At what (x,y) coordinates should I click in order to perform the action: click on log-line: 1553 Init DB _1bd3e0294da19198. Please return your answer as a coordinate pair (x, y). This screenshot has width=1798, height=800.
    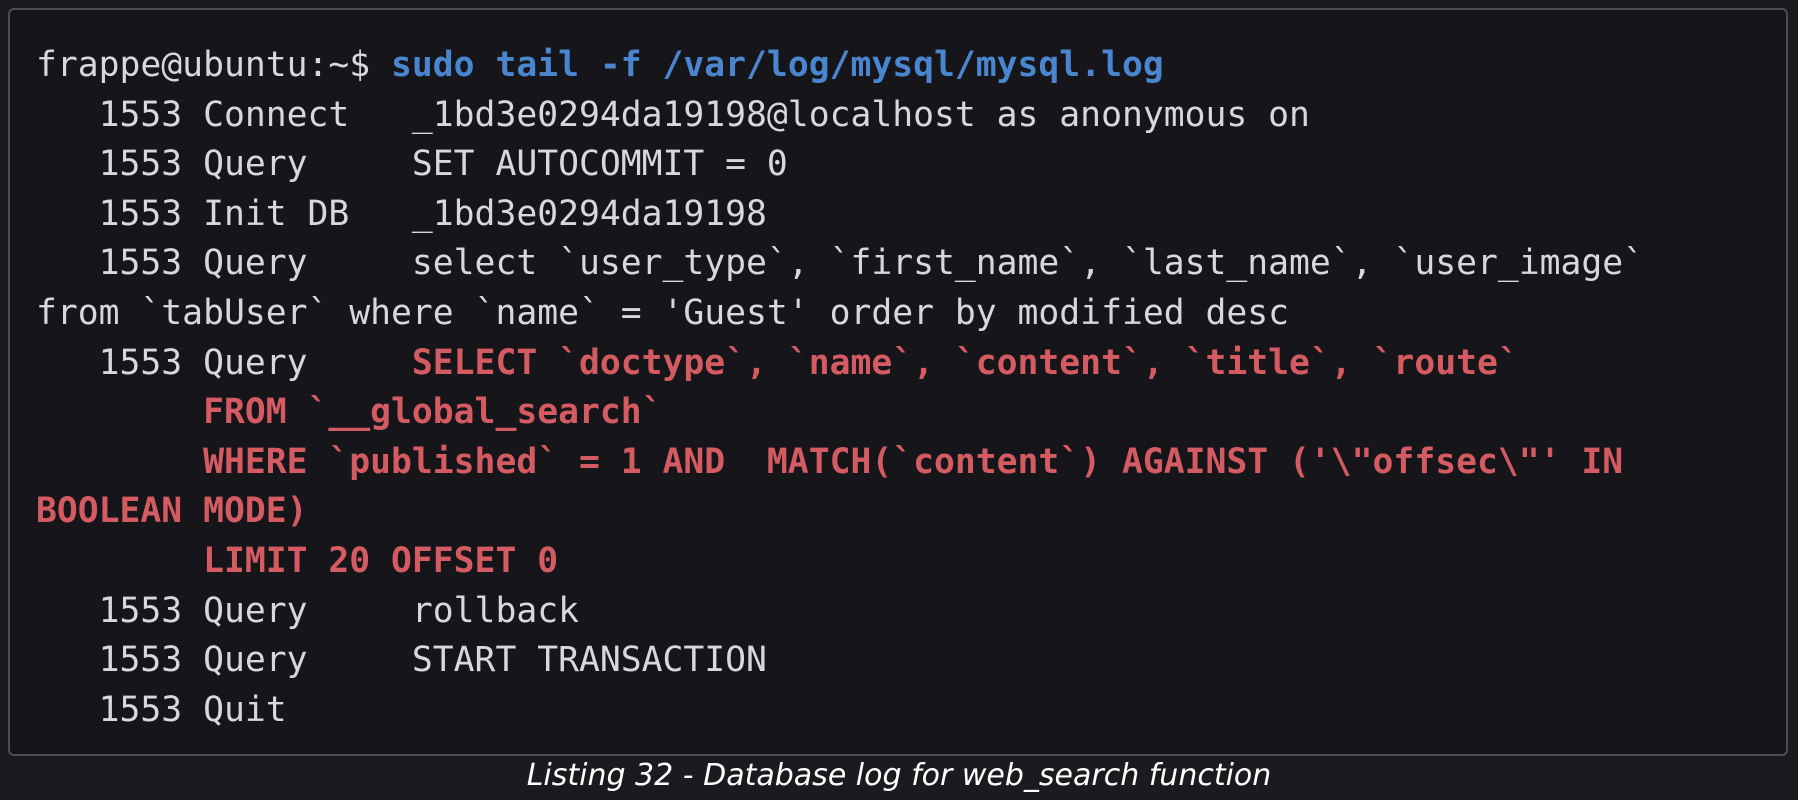
    Looking at the image, I should click on (401, 213).